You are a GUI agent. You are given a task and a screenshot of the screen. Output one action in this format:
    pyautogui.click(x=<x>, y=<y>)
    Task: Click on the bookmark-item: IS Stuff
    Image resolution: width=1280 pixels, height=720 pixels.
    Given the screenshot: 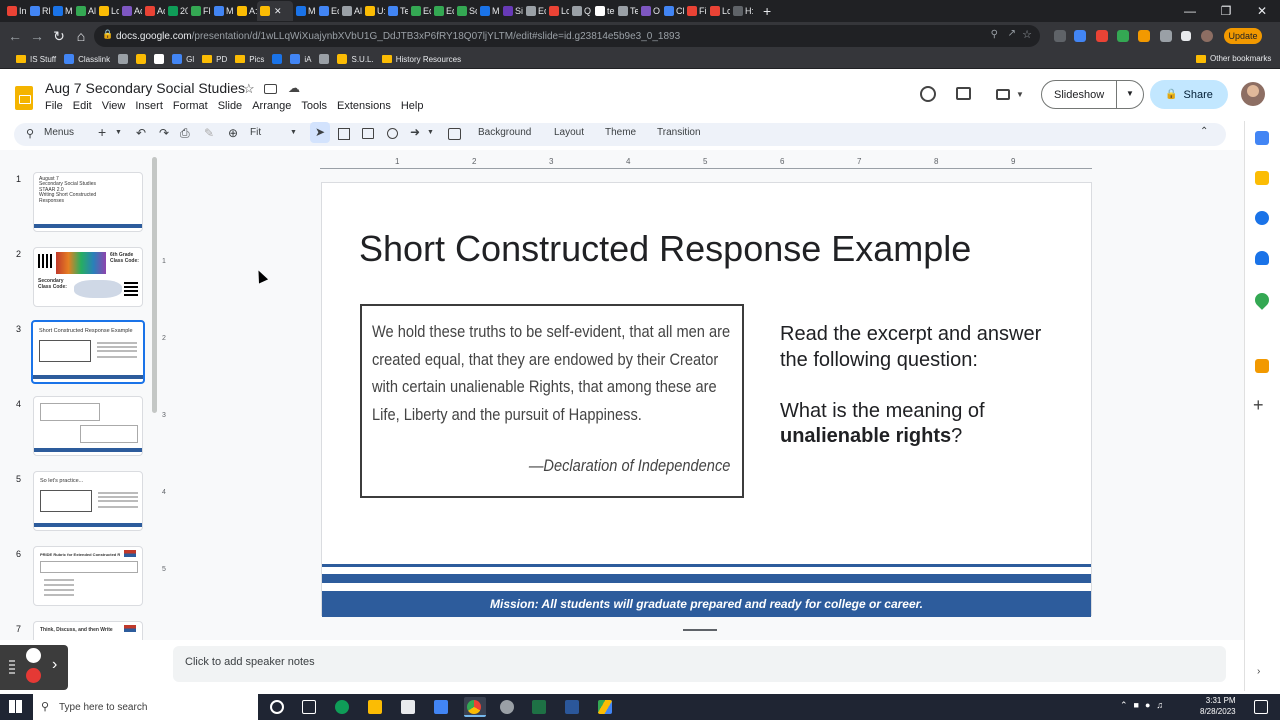 What is the action you would take?
    pyautogui.click(x=36, y=59)
    